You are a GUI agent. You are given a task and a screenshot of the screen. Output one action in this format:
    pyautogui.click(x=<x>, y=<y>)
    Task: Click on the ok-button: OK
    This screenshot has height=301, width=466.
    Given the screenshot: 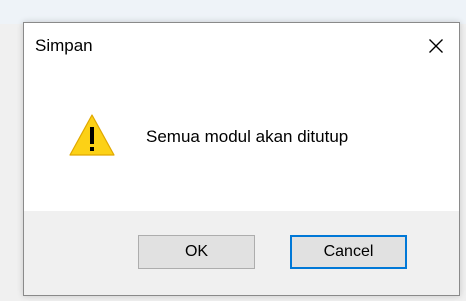 What is the action you would take?
    pyautogui.click(x=196, y=252)
    